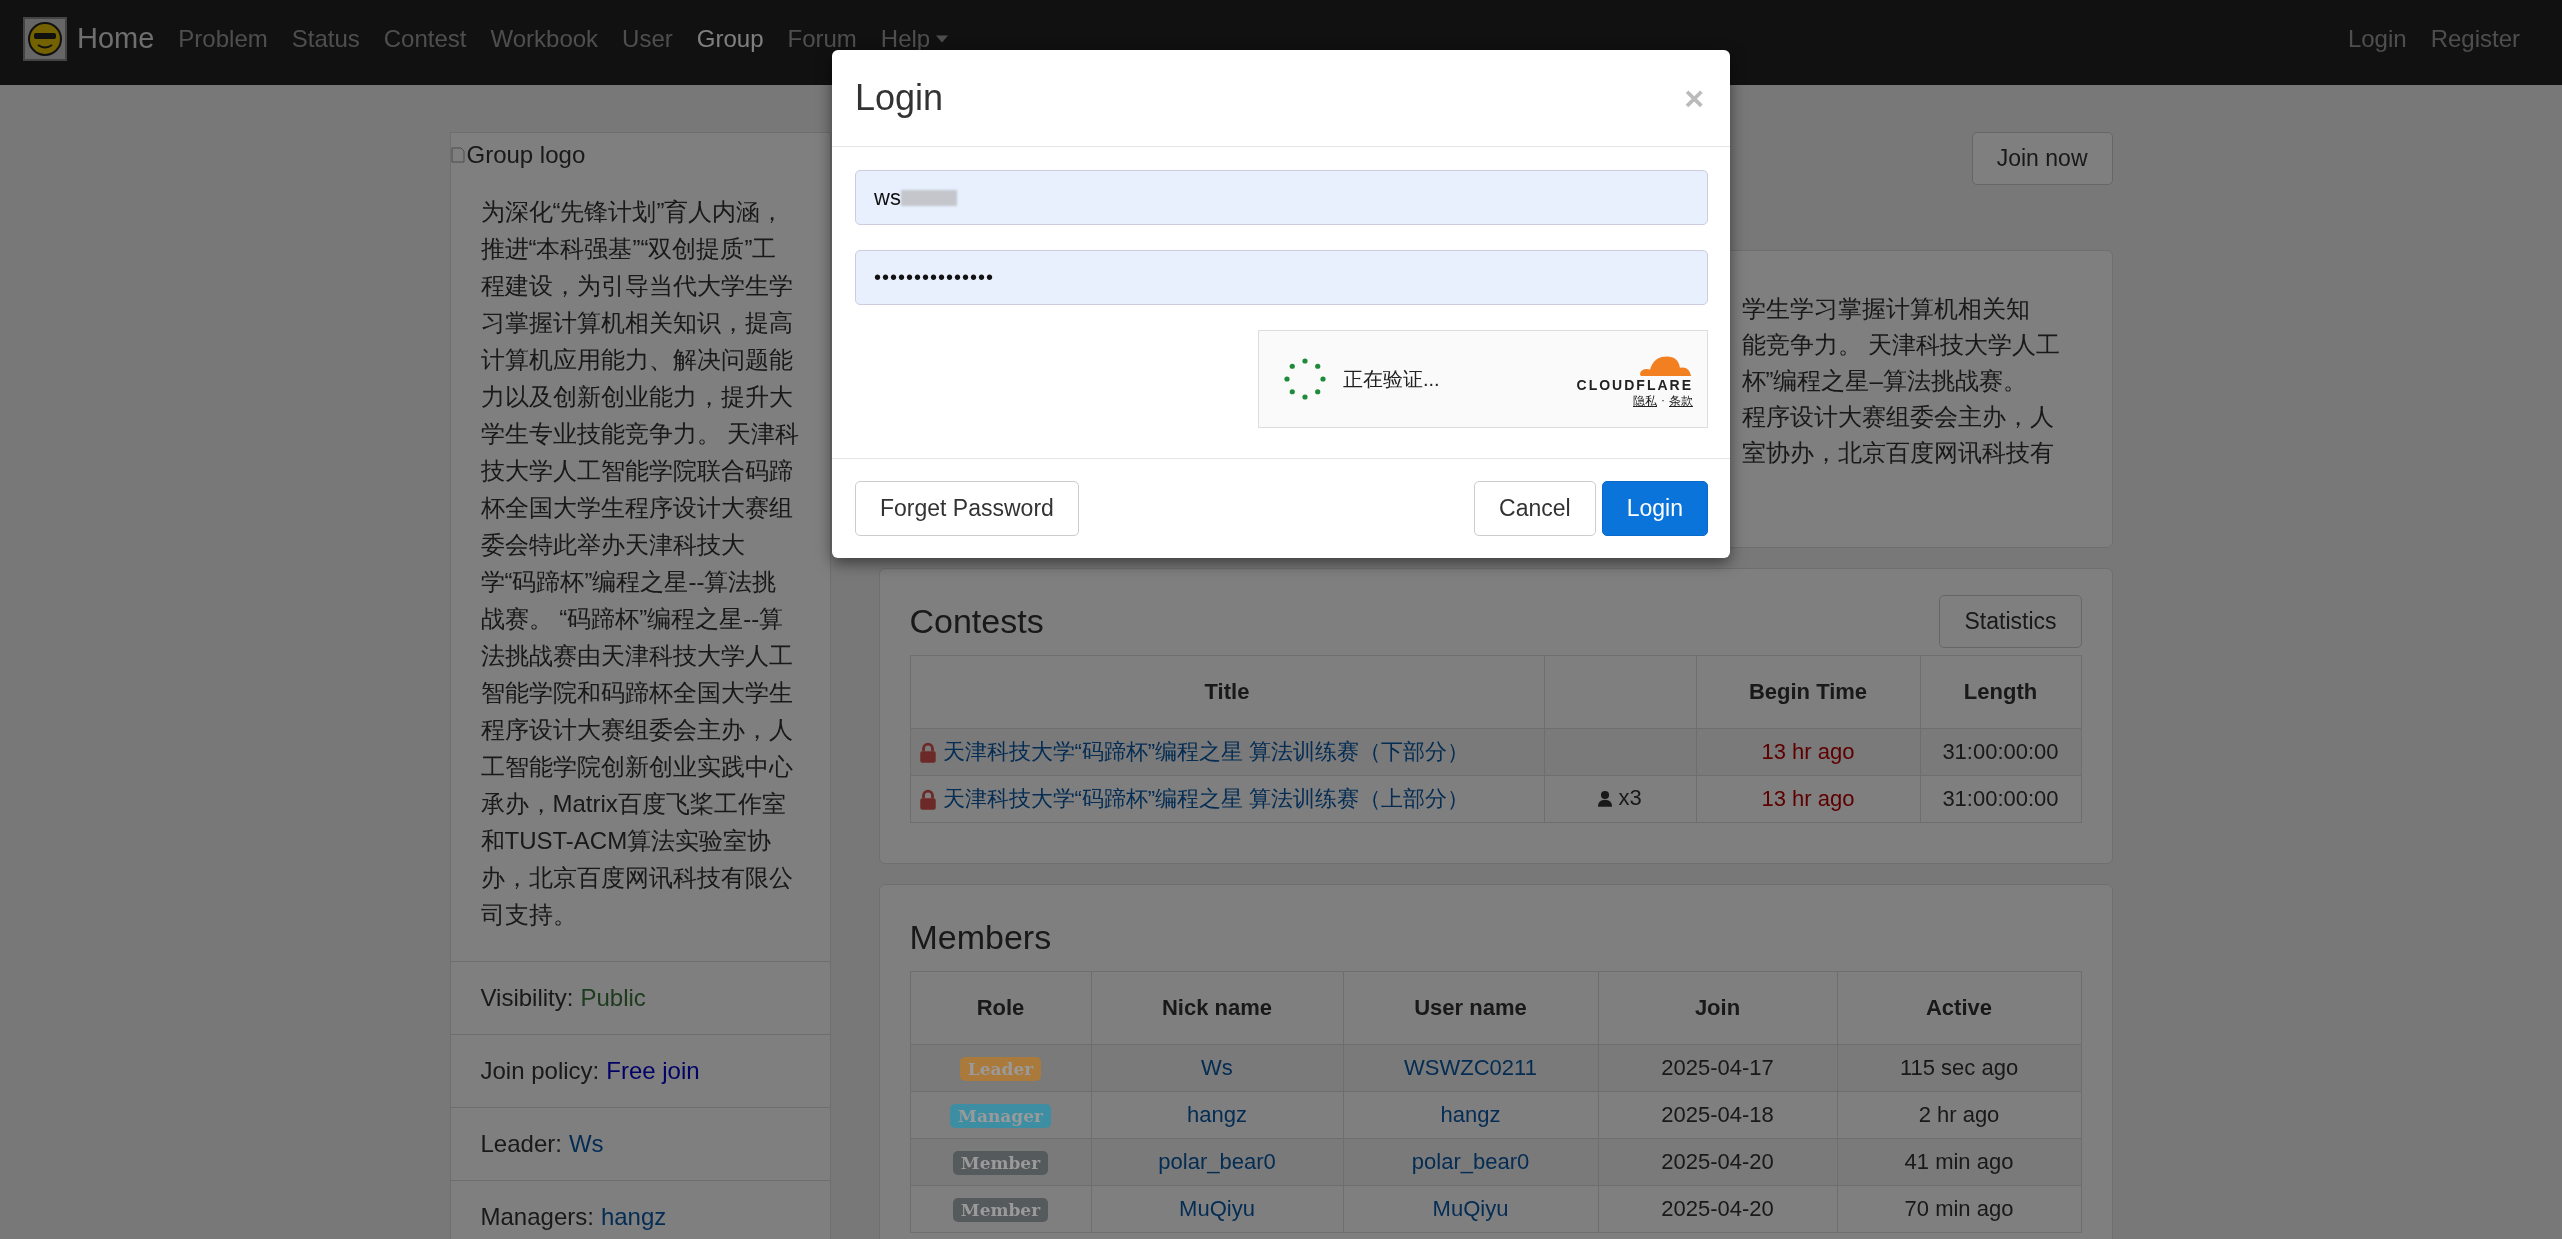  What do you see at coordinates (544, 38) in the screenshot?
I see `nav-link: Workbook` at bounding box center [544, 38].